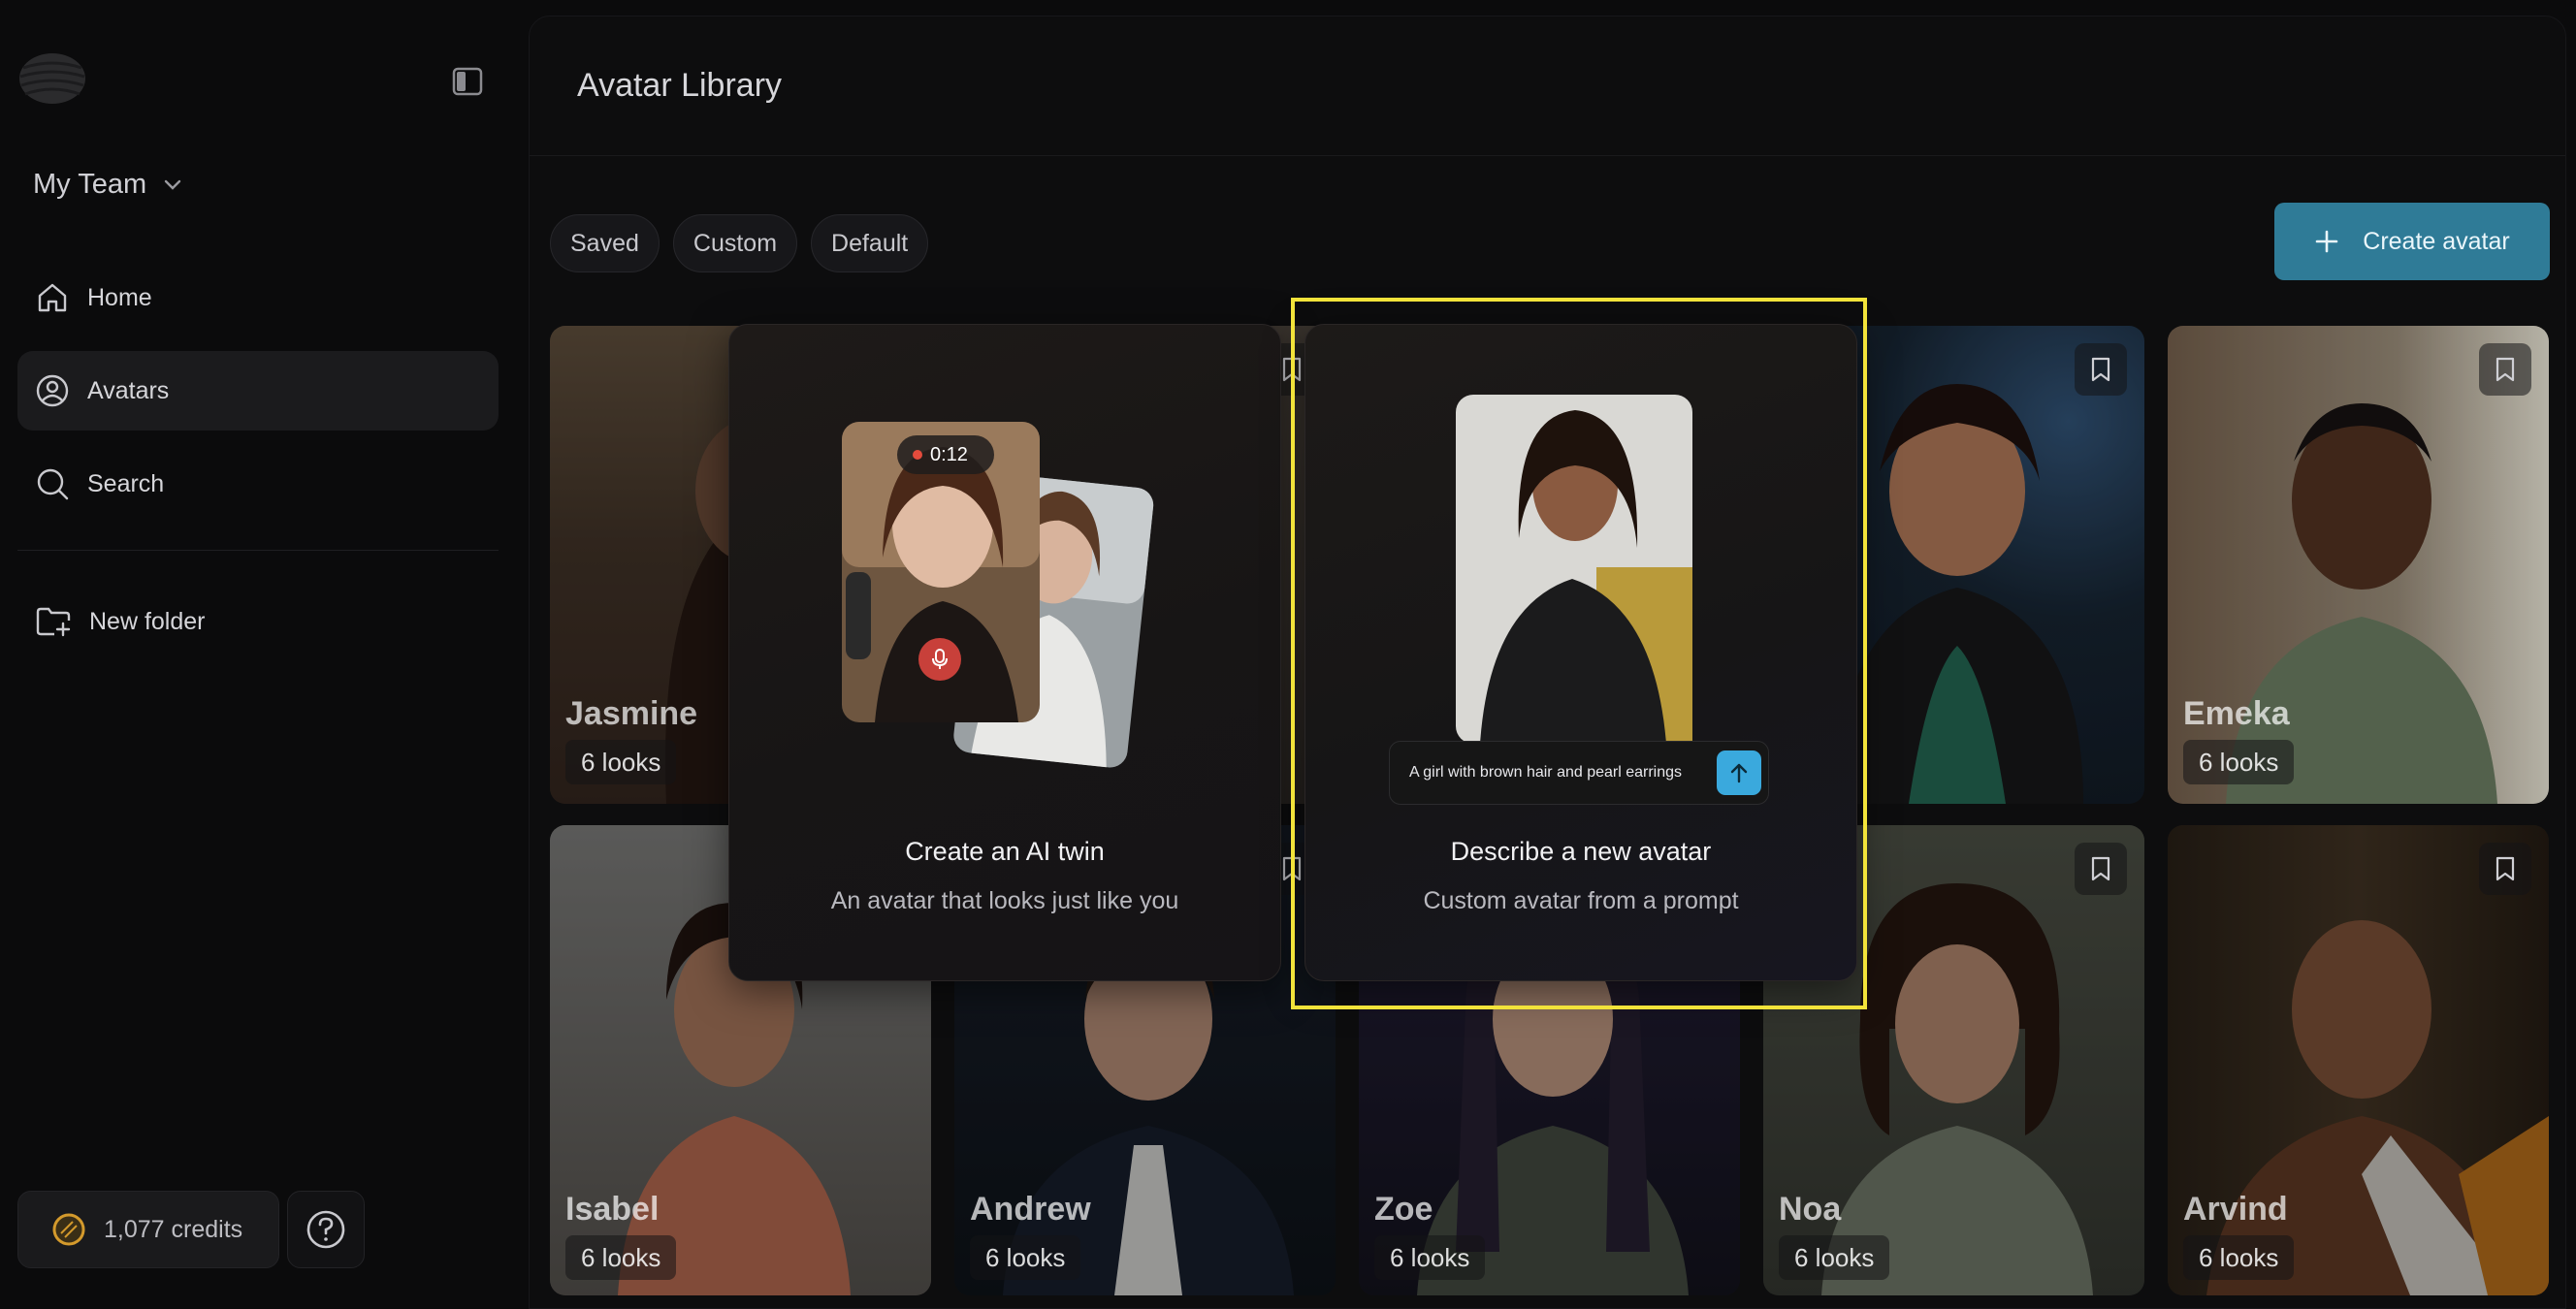 The image size is (2576, 1309). Describe the element at coordinates (258, 621) in the screenshot. I see `new-folder-button: New folder` at that location.